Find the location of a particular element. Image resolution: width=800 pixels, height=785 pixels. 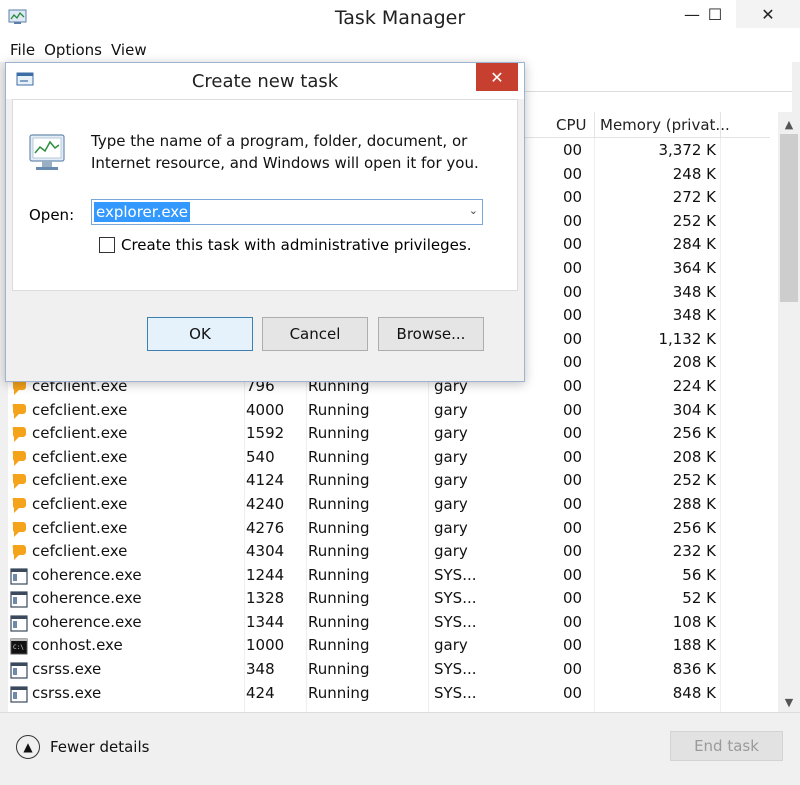

table-row: coherence.exe 1344 Running SYS... 00 108 K is located at coordinates (389, 623).